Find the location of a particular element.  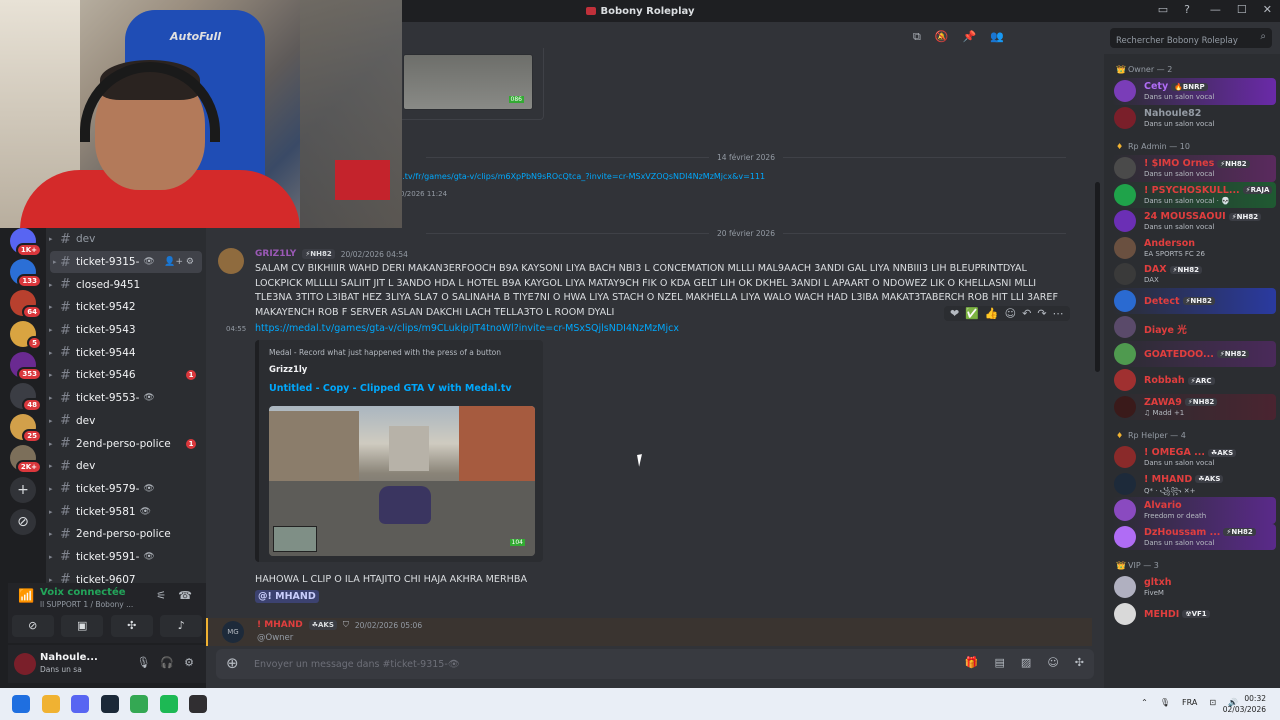

apps-icon: ✣ is located at coordinates (1079, 662).